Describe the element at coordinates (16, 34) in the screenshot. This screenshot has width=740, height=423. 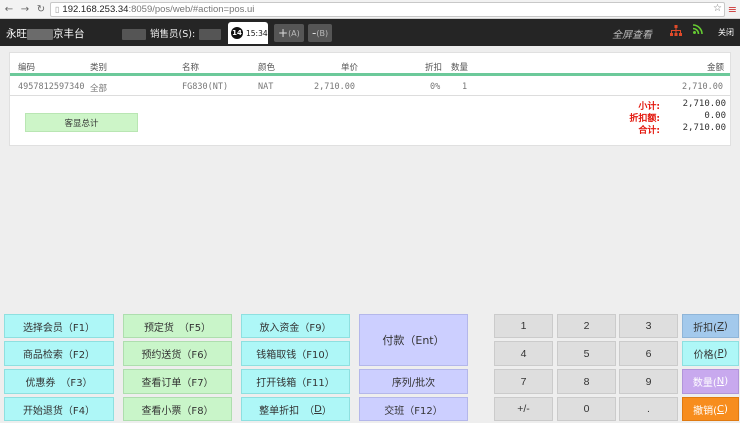
I see `store-name-prefix: 永旺` at that location.